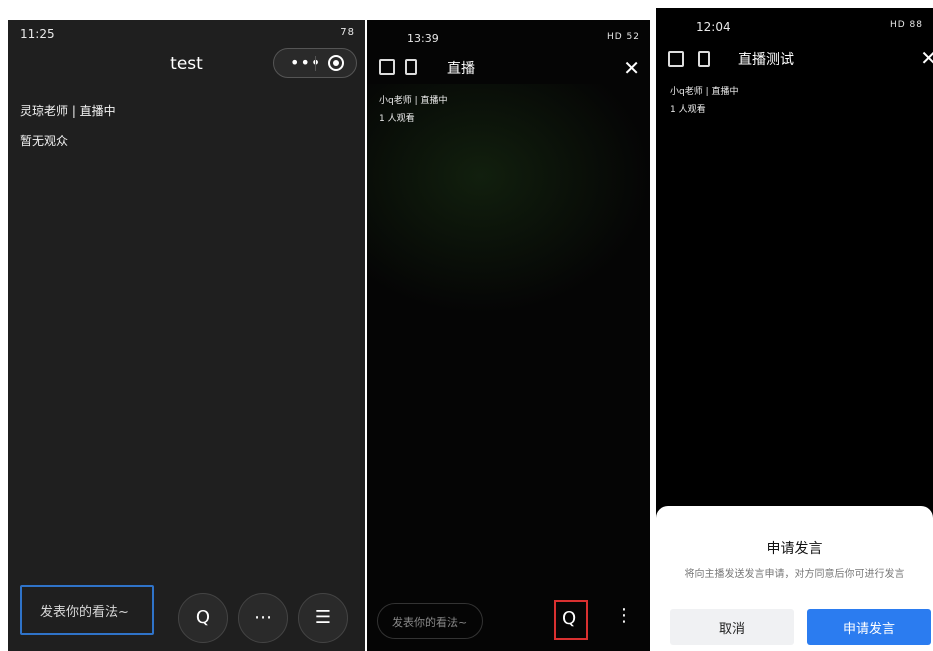 The image size is (933, 651). Describe the element at coordinates (508, 70) in the screenshot. I see `toolbar: 直播 ✕` at that location.